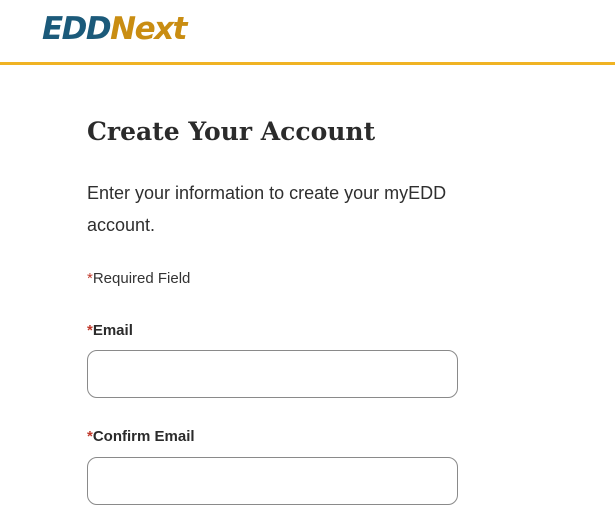 The image size is (615, 515). I want to click on email-label-text: Email, so click(112, 330).